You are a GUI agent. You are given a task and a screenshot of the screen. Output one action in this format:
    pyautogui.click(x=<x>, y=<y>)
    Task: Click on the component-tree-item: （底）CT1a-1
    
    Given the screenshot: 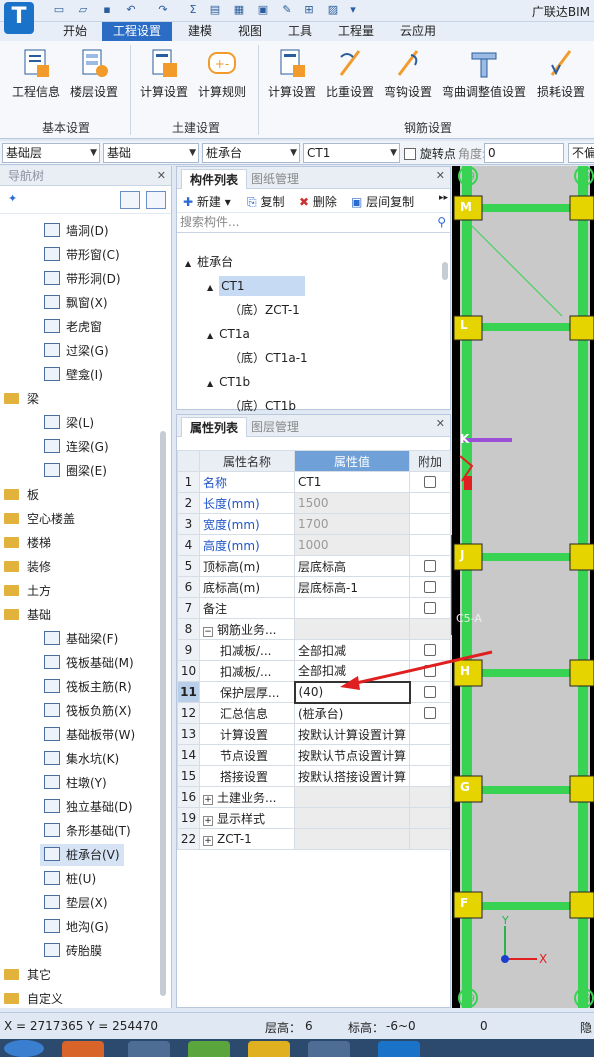 What is the action you would take?
    pyautogui.click(x=268, y=358)
    